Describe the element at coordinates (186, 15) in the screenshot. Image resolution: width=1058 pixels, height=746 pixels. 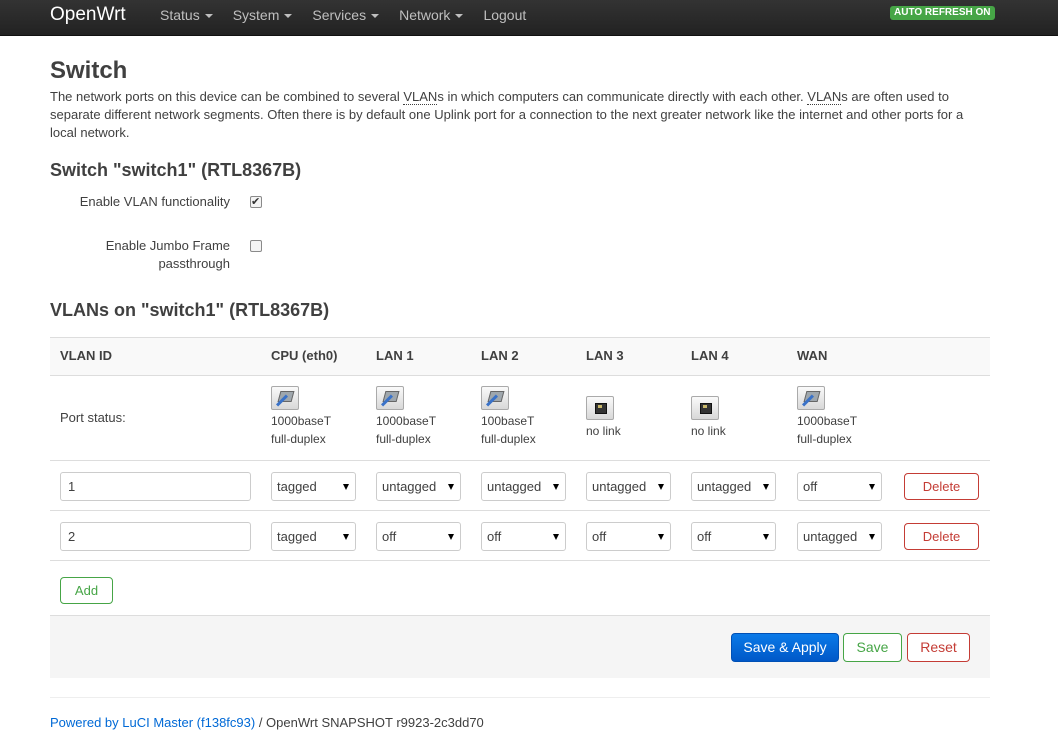
I see `menu-status: Status` at that location.